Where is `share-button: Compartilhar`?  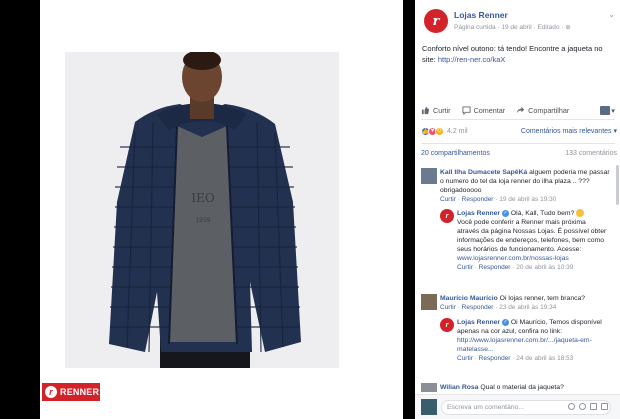
share-button: Compartilhar is located at coordinates (542, 110).